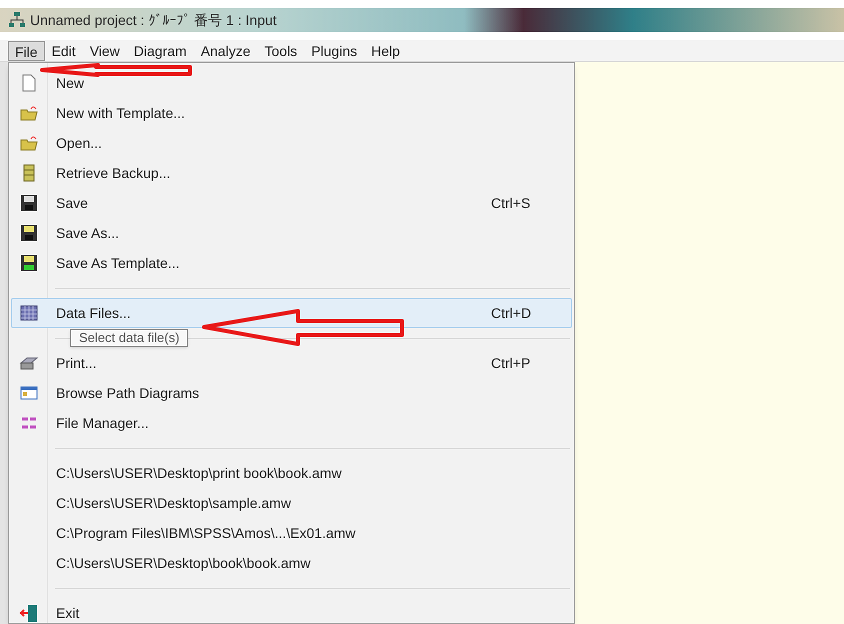 This screenshot has width=844, height=624. What do you see at coordinates (291, 83) in the screenshot?
I see `menu-item: New` at bounding box center [291, 83].